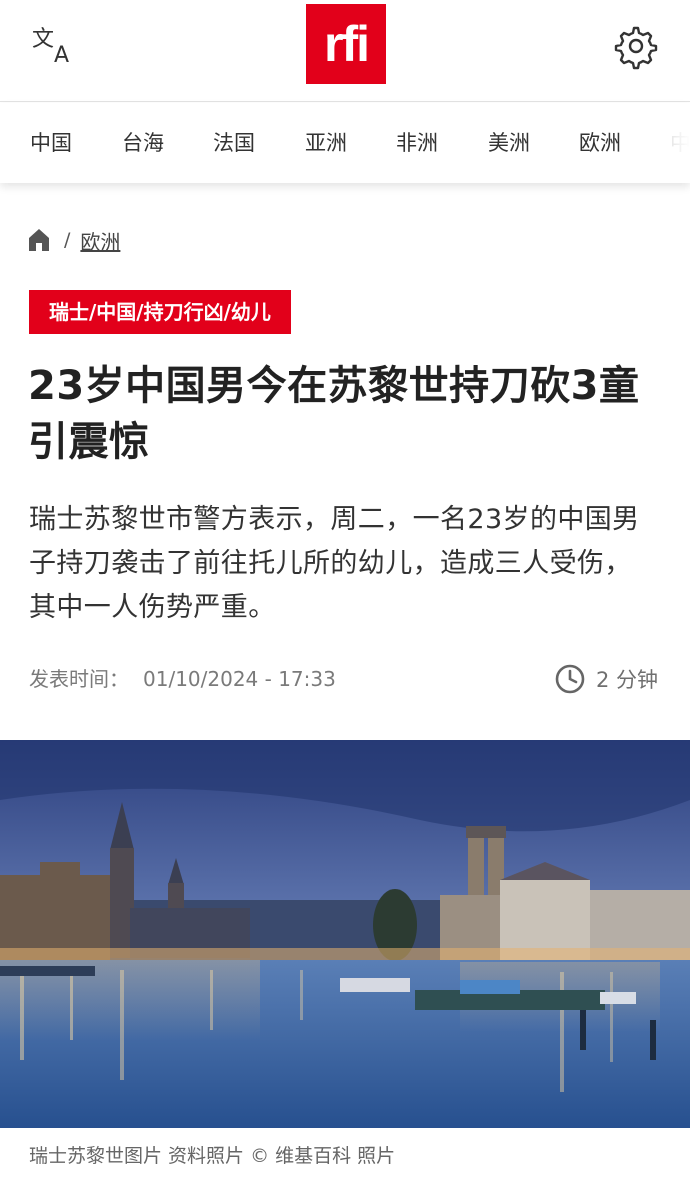  I want to click on read-time: 2 分钟, so click(606, 679).